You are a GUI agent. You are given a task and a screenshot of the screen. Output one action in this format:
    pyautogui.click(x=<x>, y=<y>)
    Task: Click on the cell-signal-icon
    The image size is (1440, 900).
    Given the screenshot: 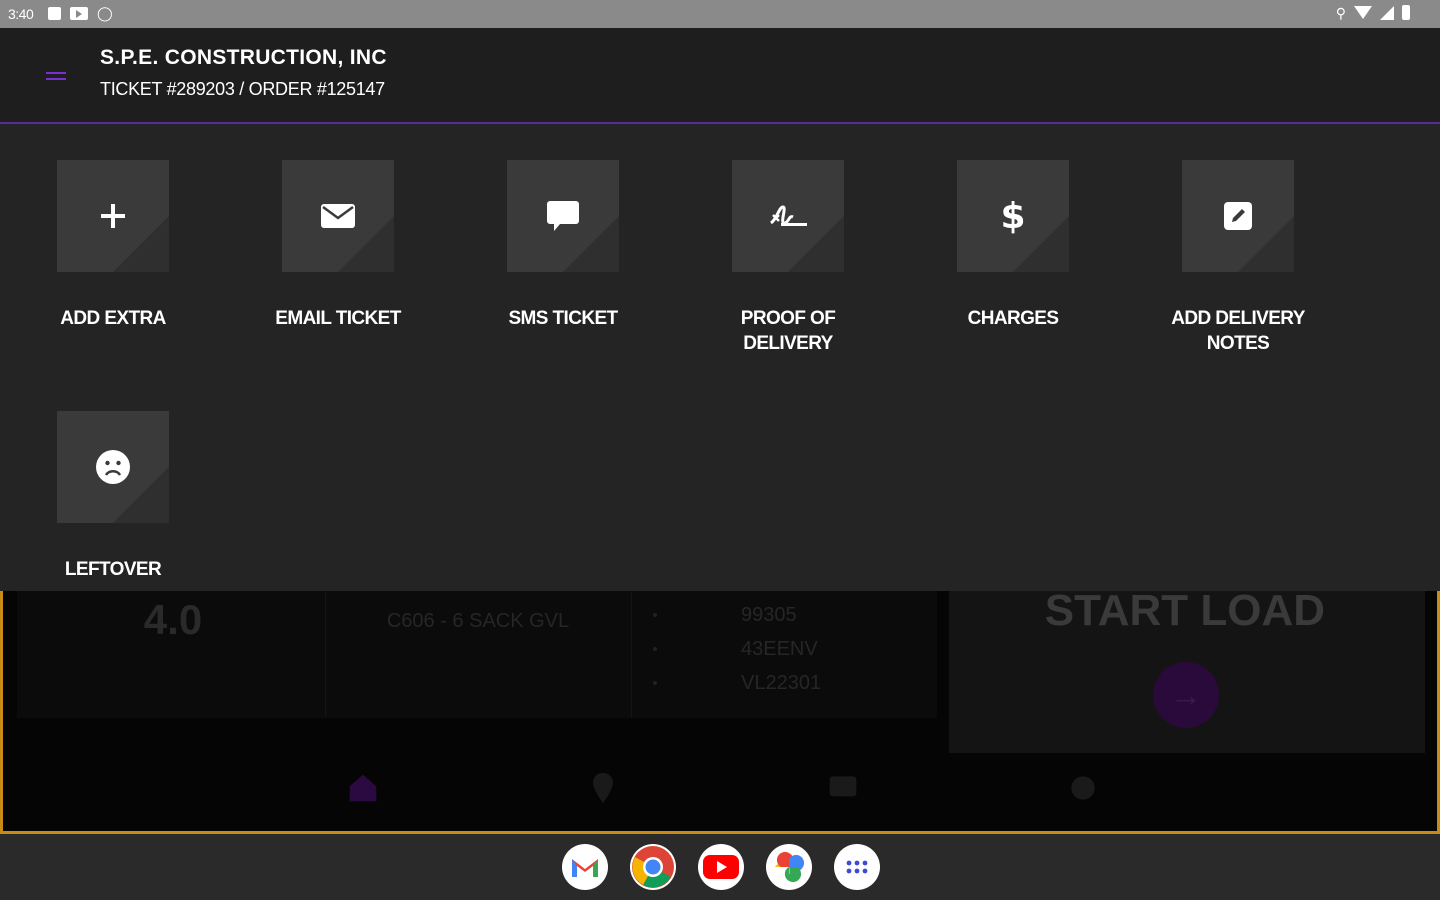 What is the action you would take?
    pyautogui.click(x=1387, y=12)
    